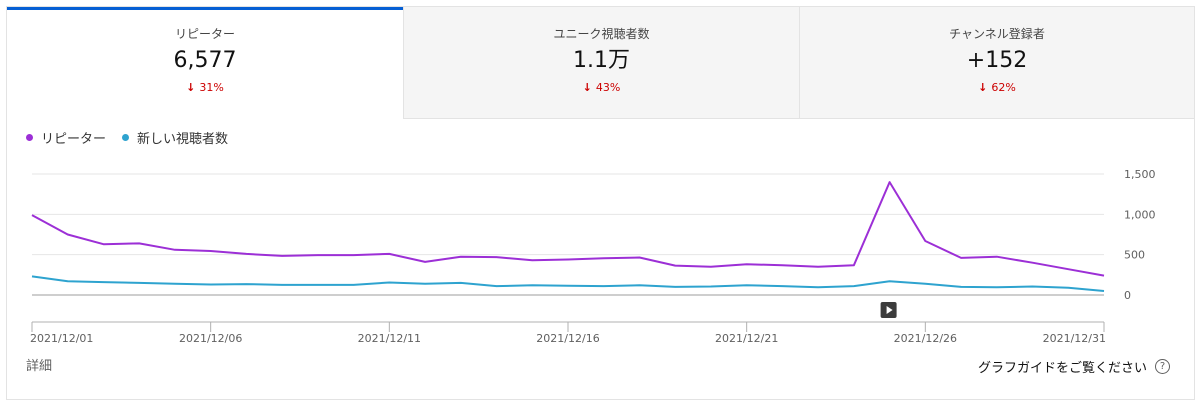  What do you see at coordinates (746, 338) in the screenshot?
I see `x-tick-label: 2021/12/21` at bounding box center [746, 338].